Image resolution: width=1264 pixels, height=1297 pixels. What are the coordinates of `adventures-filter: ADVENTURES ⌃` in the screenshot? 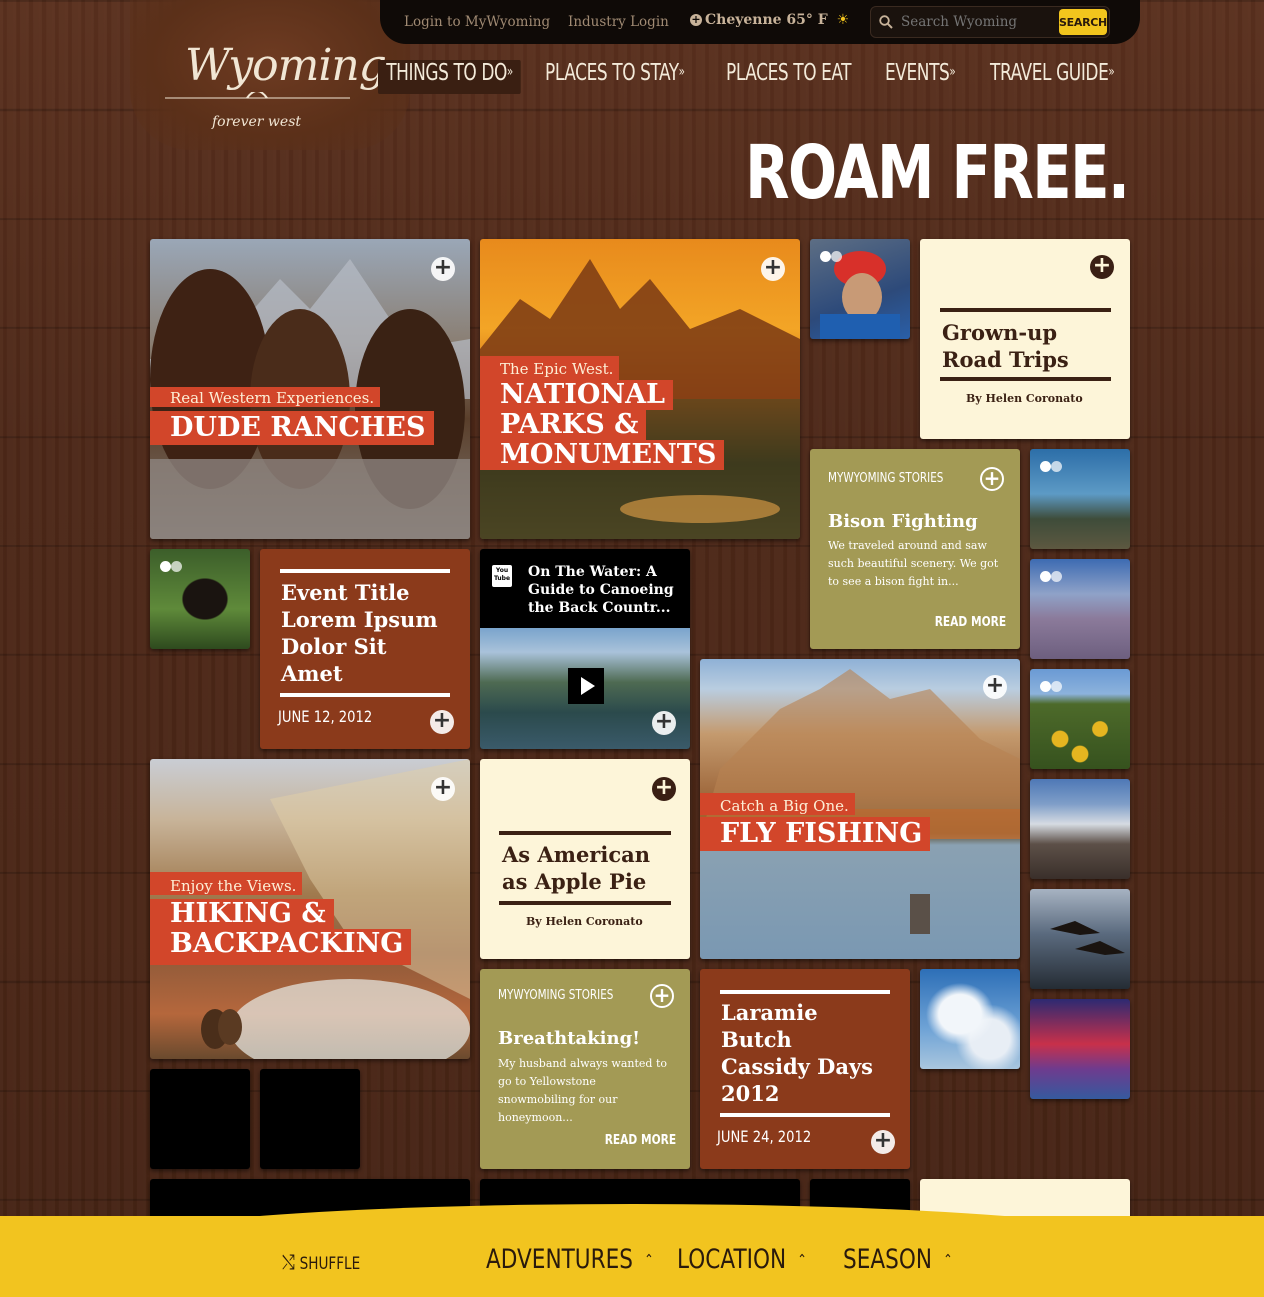 It's located at (570, 1259).